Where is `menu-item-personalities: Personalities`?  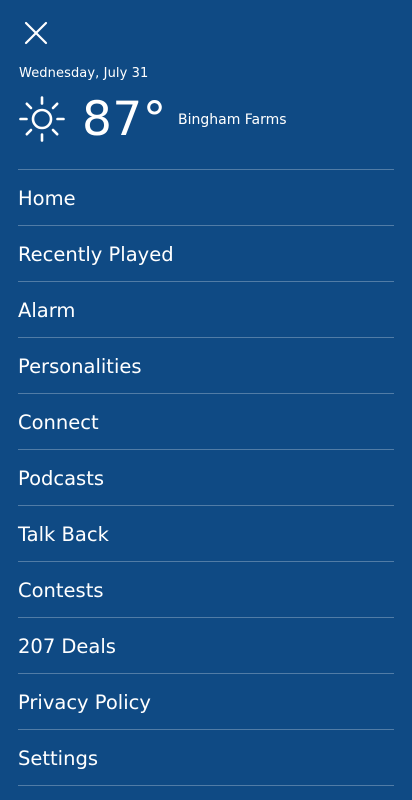
menu-item-personalities: Personalities is located at coordinates (206, 365).